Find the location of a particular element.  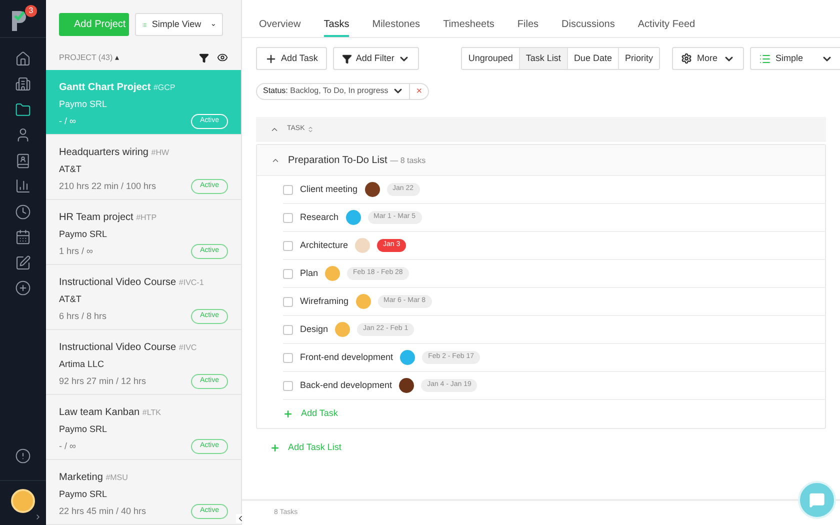

grouping-option: Priority is located at coordinates (638, 58).